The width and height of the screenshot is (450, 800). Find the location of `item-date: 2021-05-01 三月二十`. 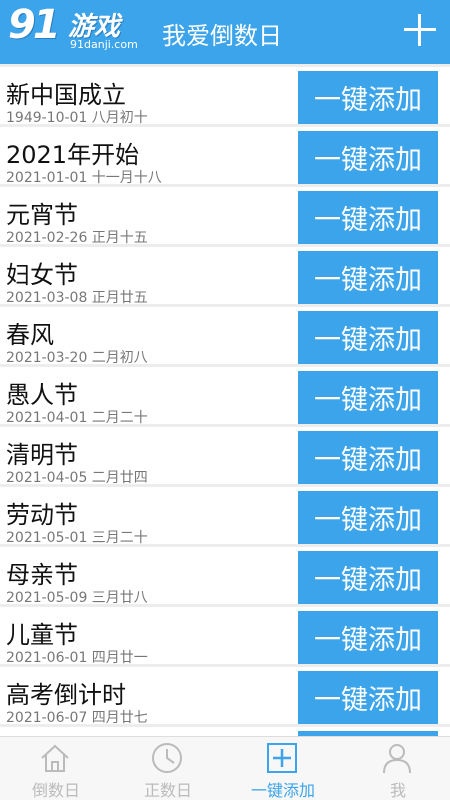

item-date: 2021-05-01 三月二十 is located at coordinates (77, 538).